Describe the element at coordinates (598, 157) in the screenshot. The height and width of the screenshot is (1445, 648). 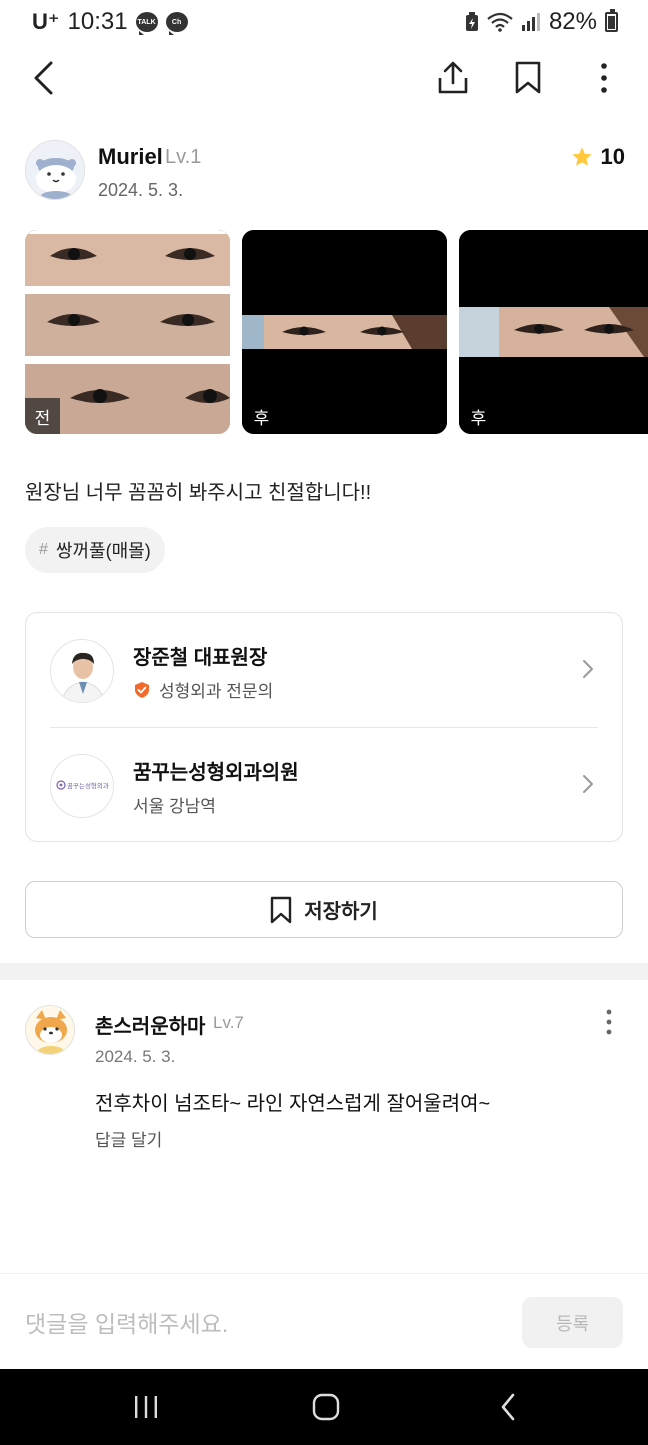
I see `rating: 10` at that location.